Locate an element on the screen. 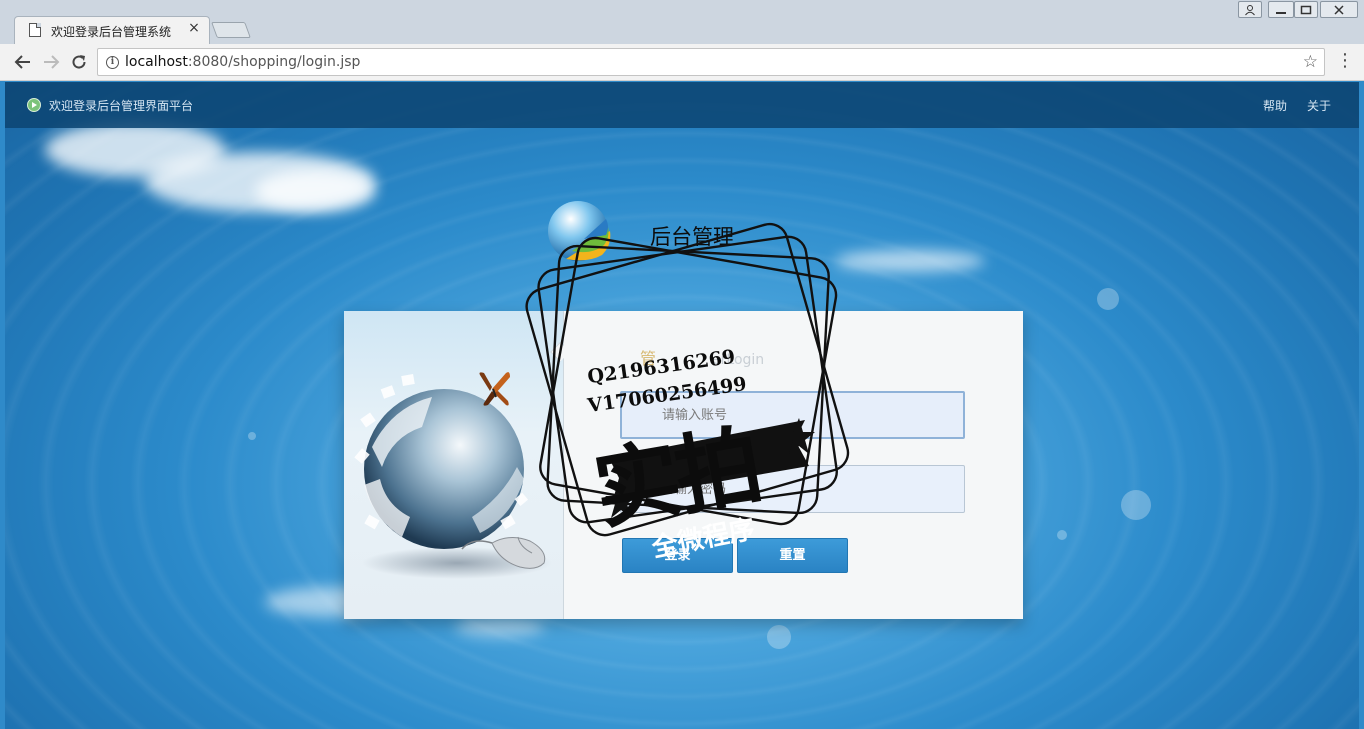  password-input is located at coordinates (792, 489).